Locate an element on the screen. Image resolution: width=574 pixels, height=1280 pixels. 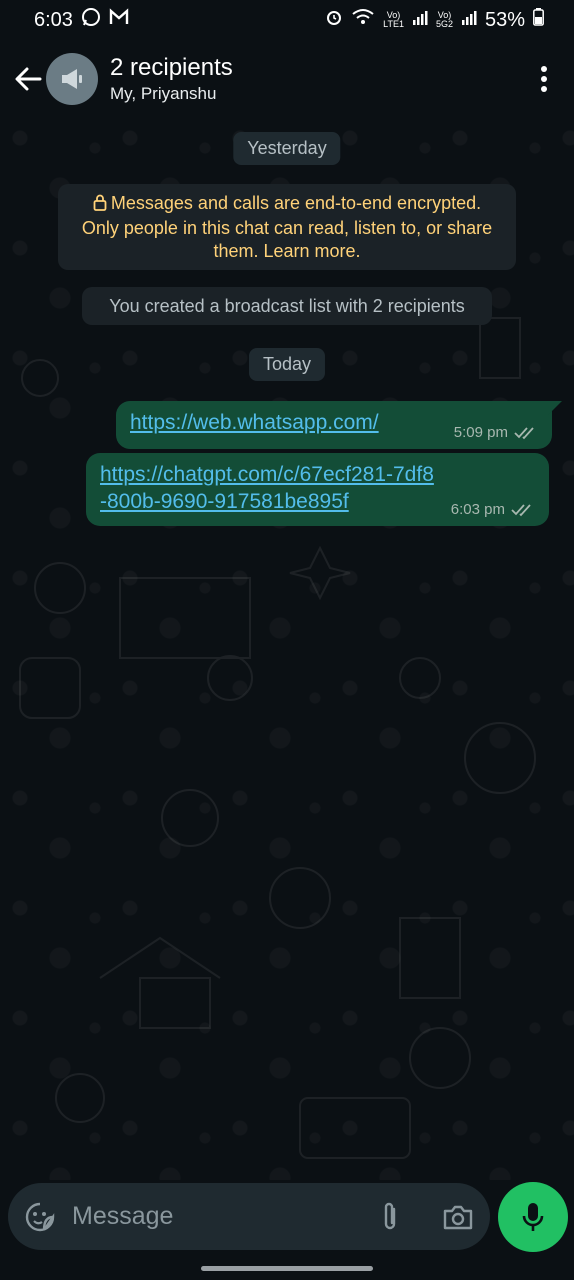
chat-header: 2 recipients My, Priyanshu is located at coordinates (287, 79).